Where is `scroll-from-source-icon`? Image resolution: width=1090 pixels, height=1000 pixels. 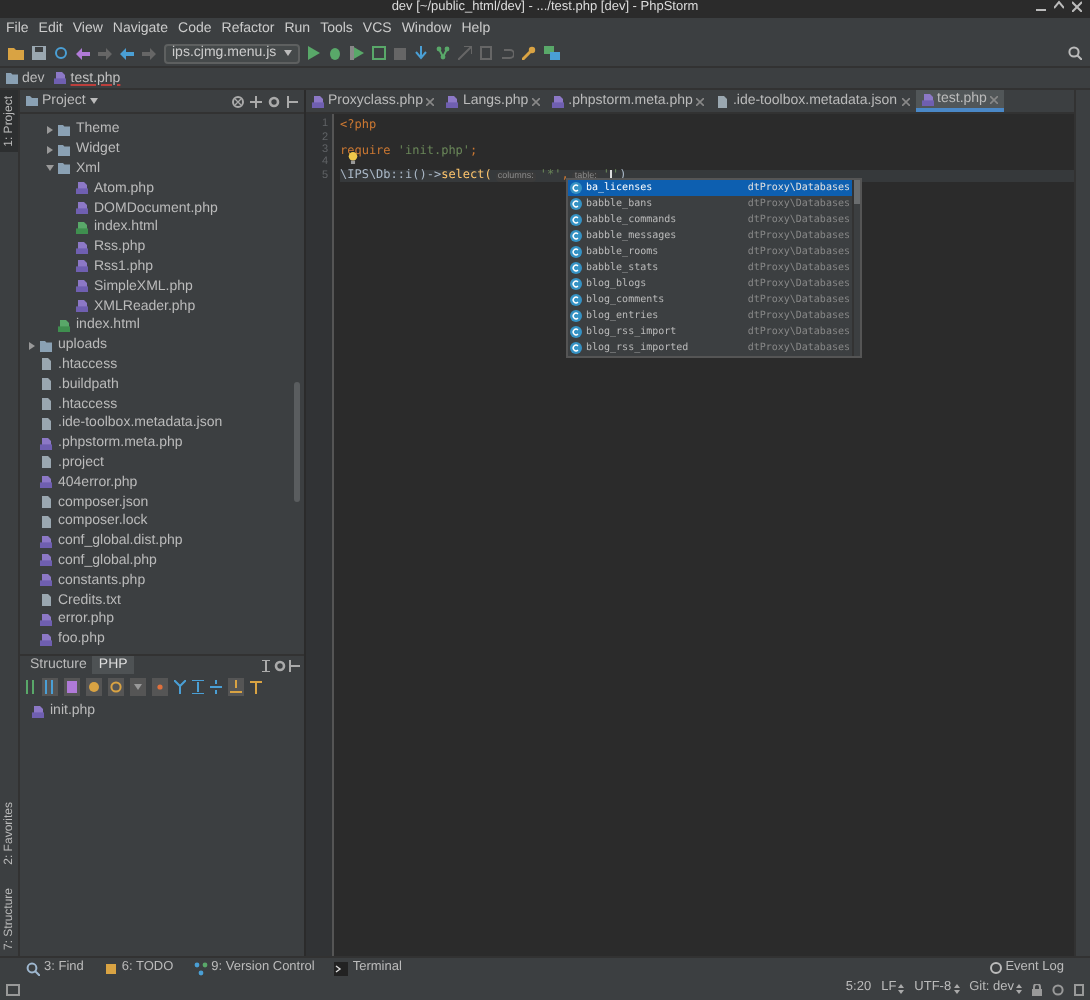
scroll-from-source-icon is located at coordinates (256, 101).